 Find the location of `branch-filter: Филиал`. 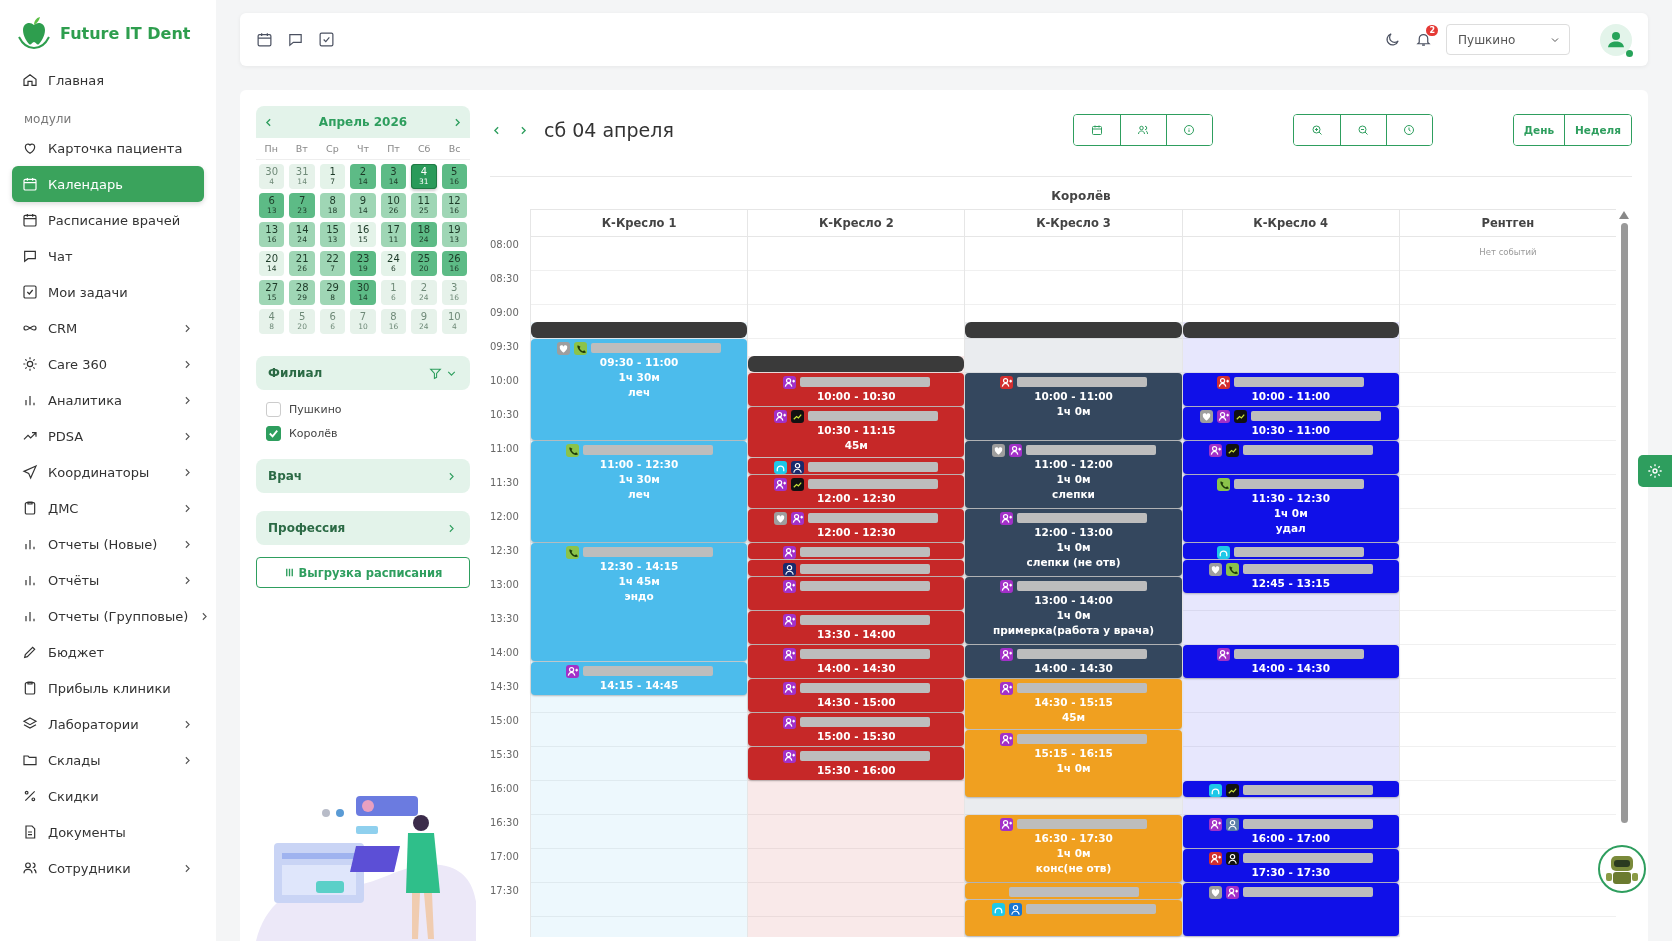

branch-filter: Филиал is located at coordinates (363, 373).